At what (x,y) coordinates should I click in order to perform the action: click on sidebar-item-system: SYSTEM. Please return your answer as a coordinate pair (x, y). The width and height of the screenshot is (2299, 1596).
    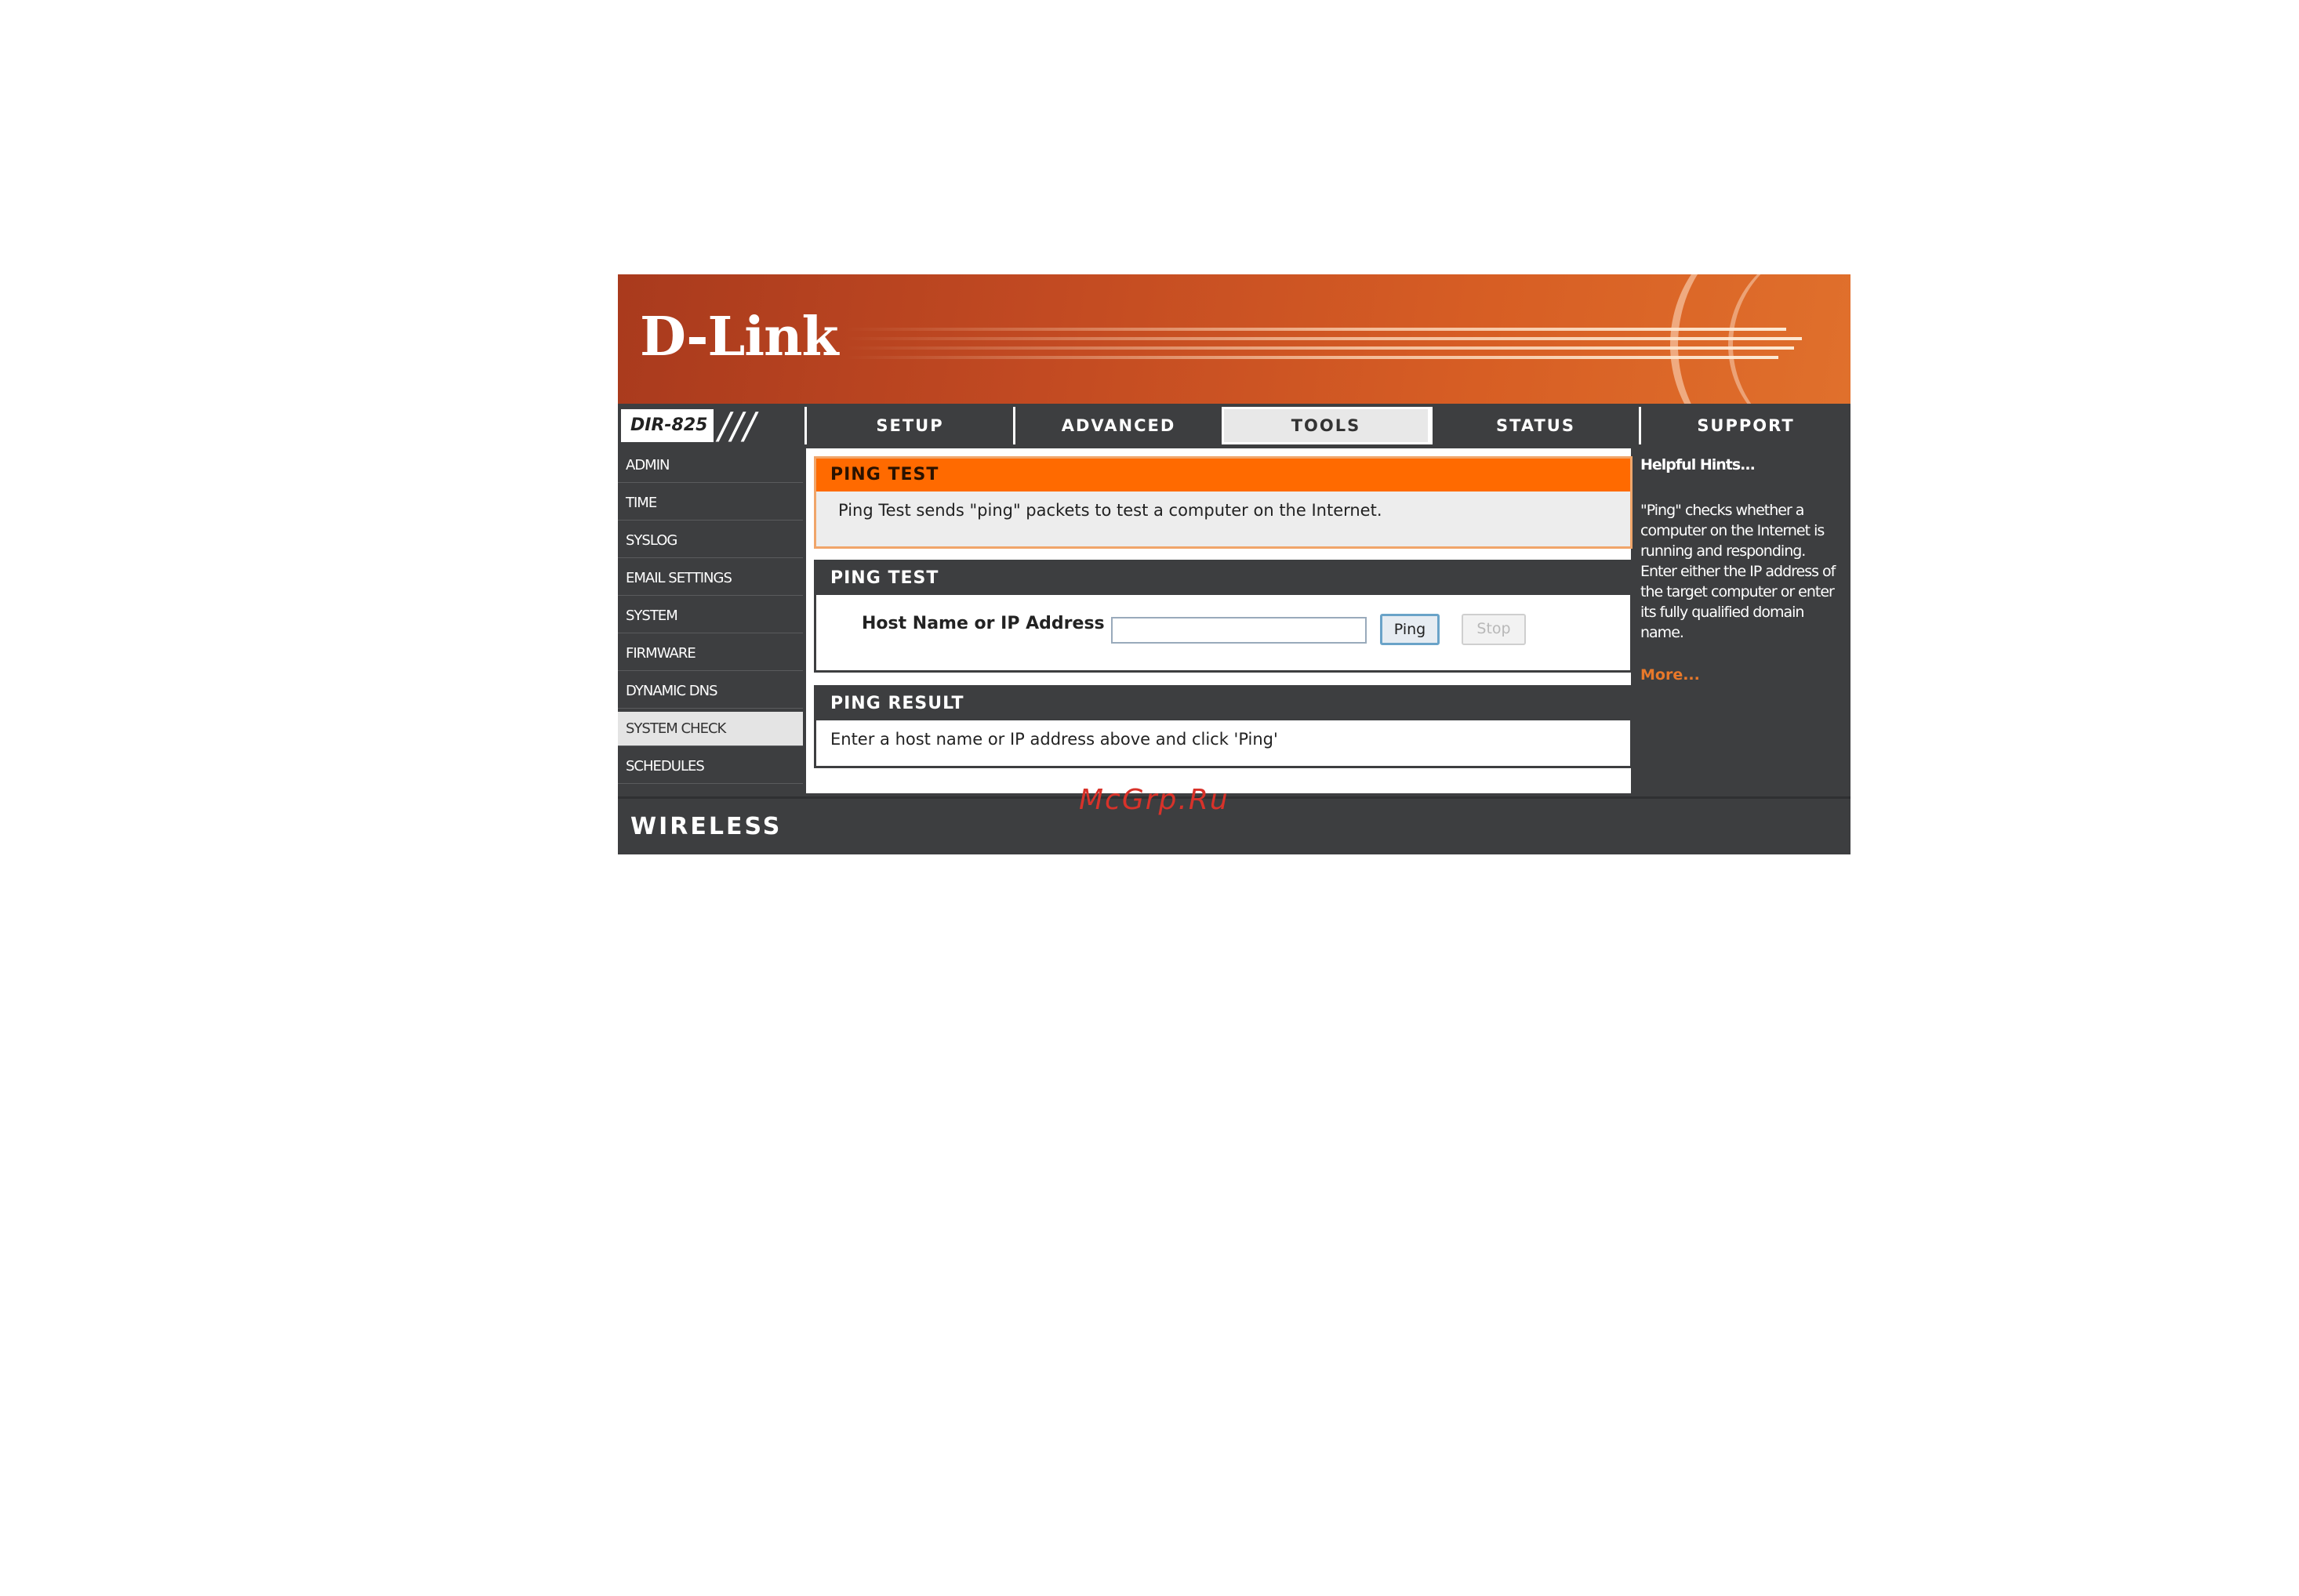
    Looking at the image, I should click on (710, 616).